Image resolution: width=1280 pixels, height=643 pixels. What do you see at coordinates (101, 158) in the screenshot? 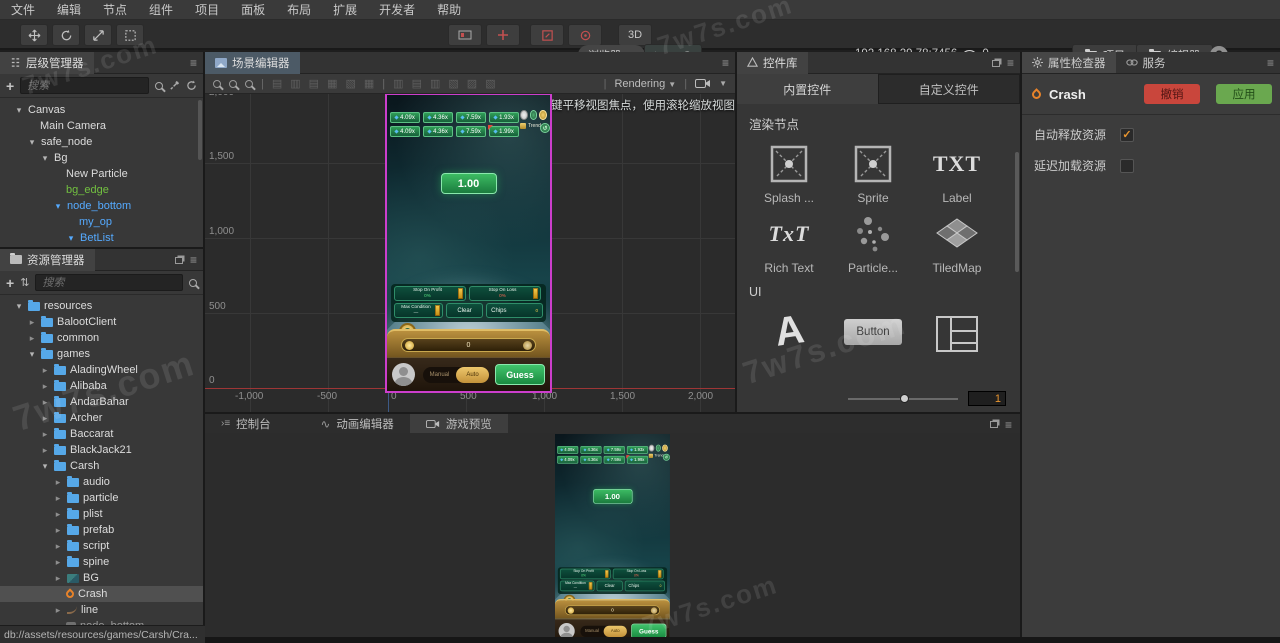
I see `tree-node: ▾ Bg` at bounding box center [101, 158].